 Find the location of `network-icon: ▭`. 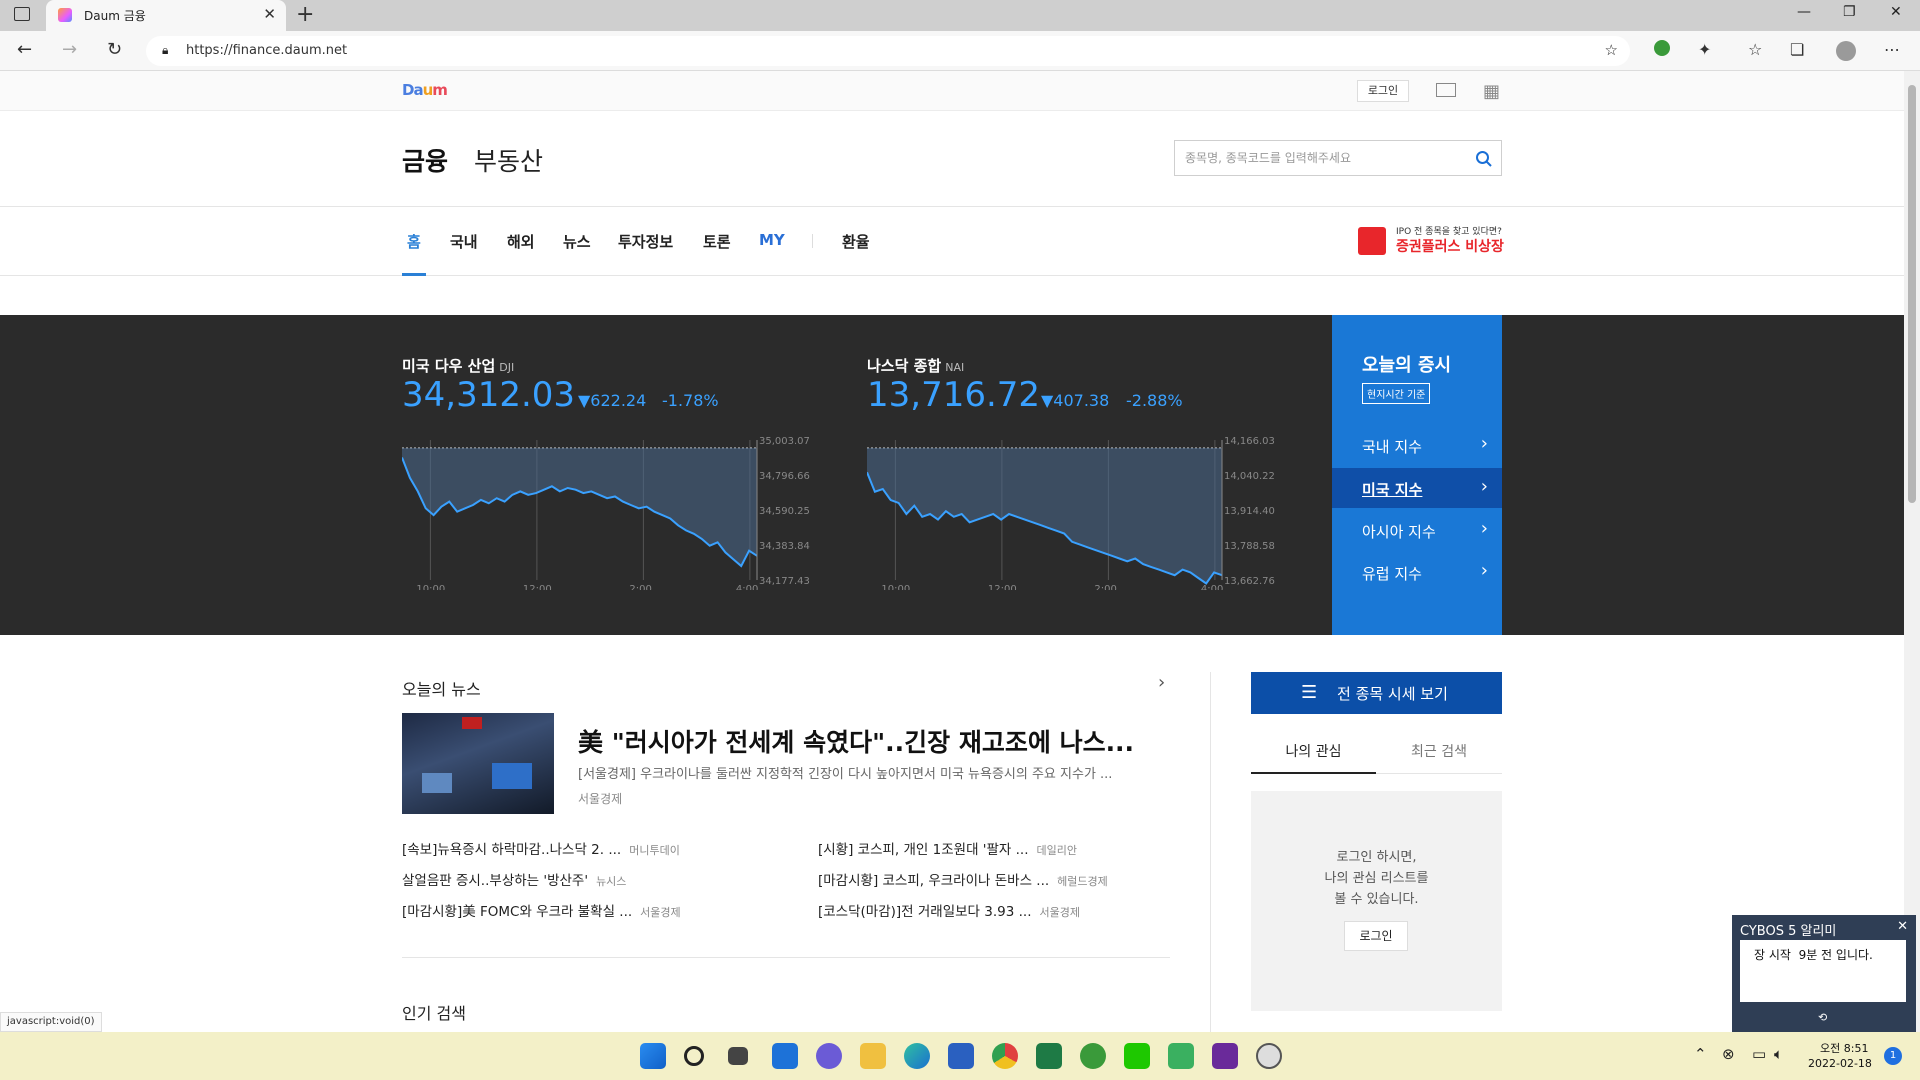

network-icon: ▭ is located at coordinates (1759, 1054).